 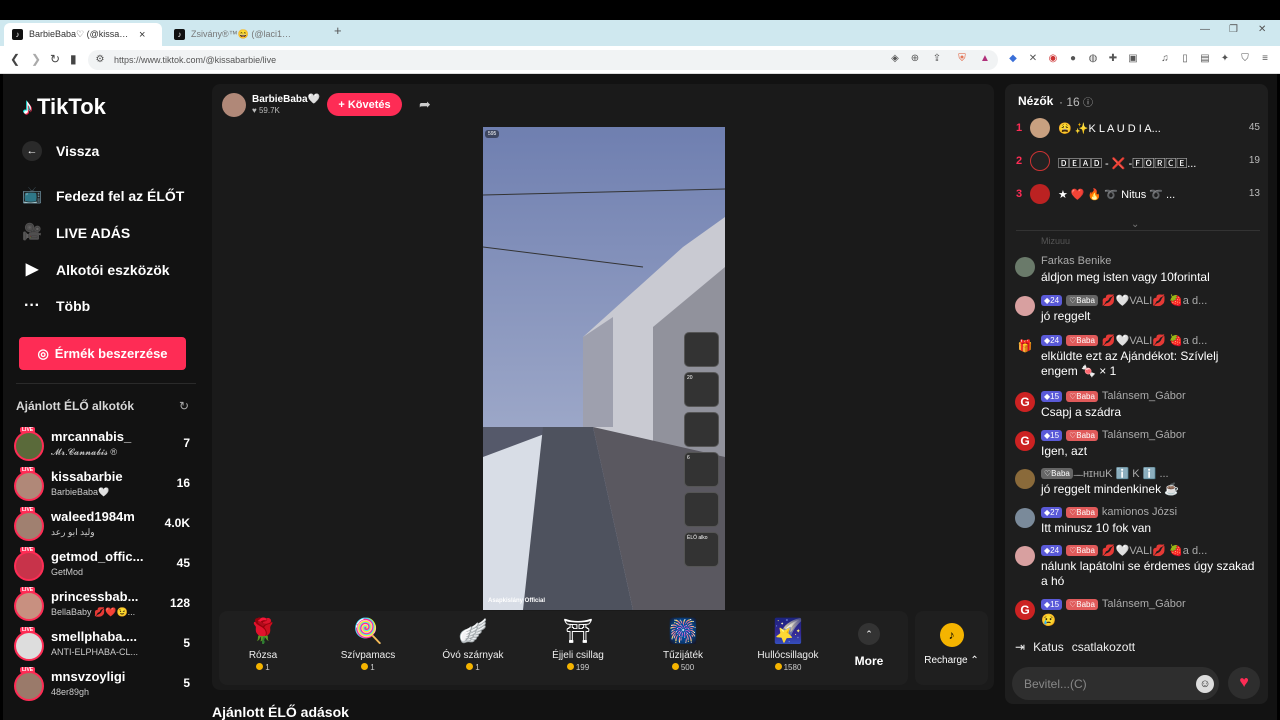 I want to click on creator-item: LIVE mrcannabis_ 𝓜𝓻.𝓒𝓪𝓷𝓷𝓪𝓫𝓲𝓼 ® 7, so click(x=104, y=447).